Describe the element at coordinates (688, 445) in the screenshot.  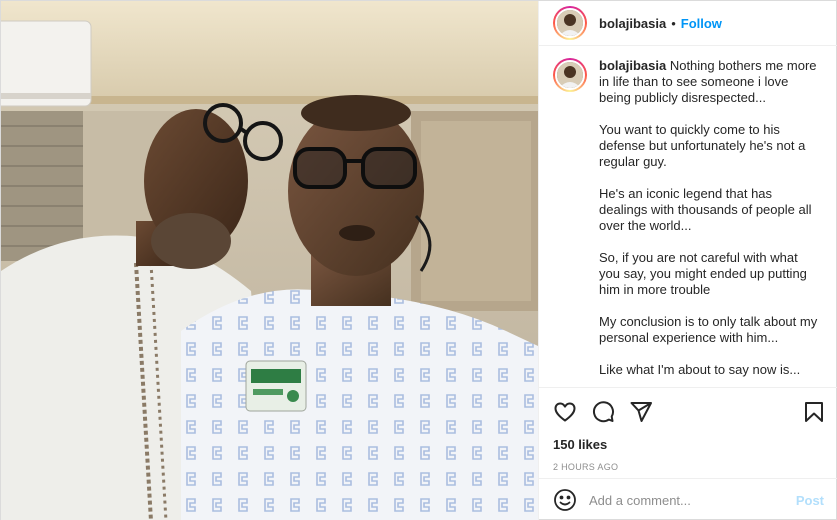
I see `likes-count: 150 likes` at that location.